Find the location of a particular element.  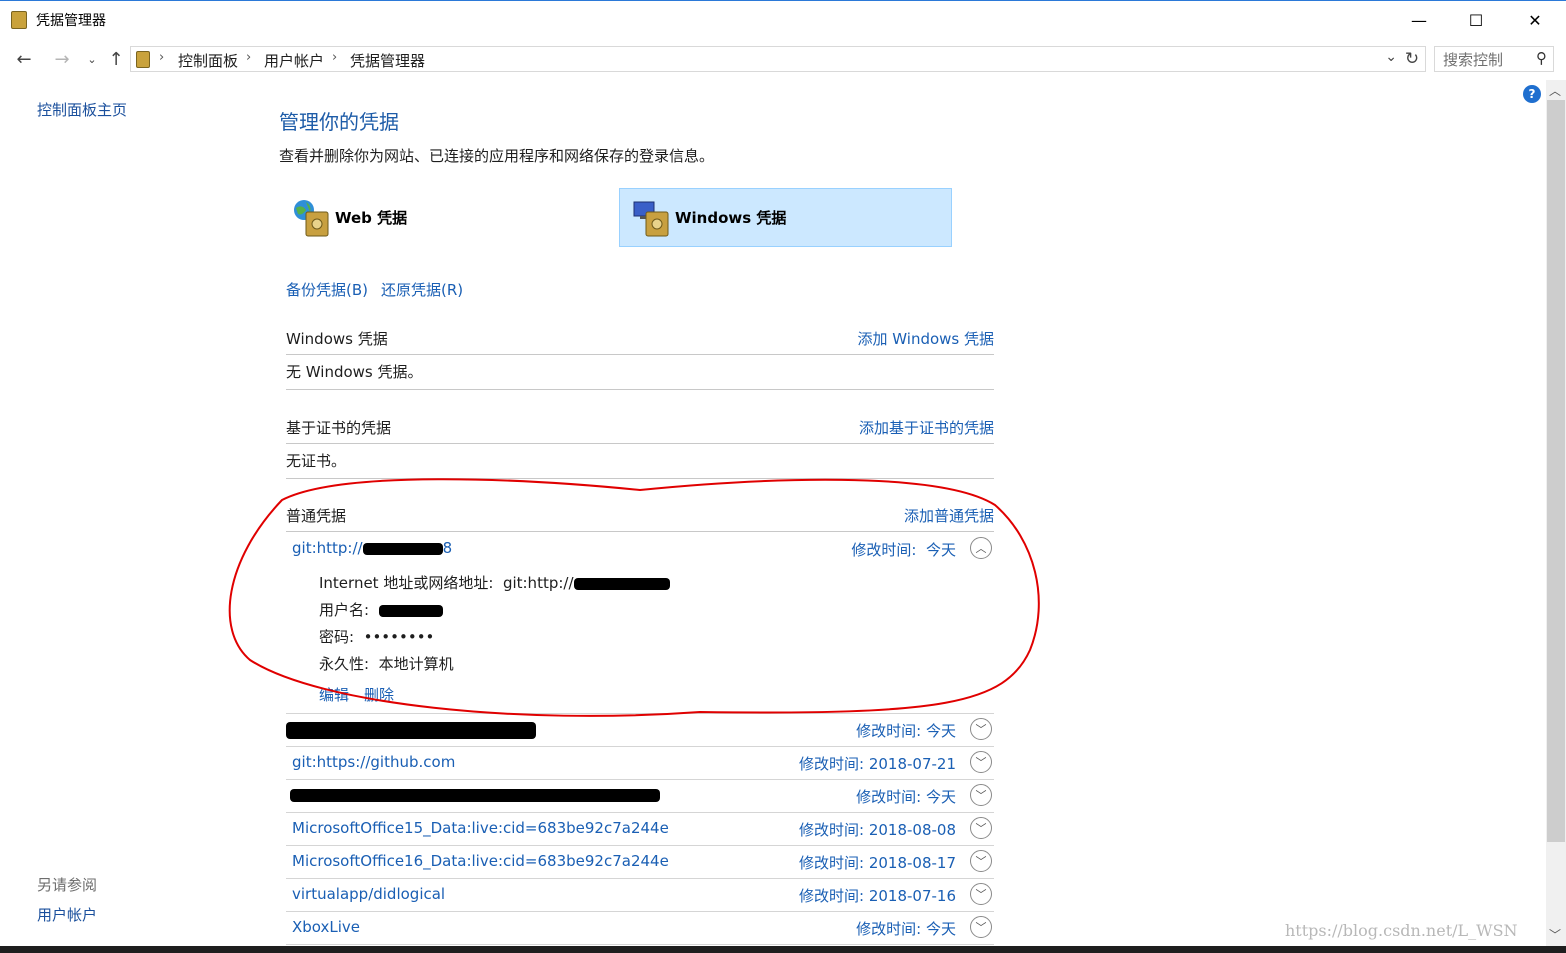

background-terminal-strip is located at coordinates (783, 949).